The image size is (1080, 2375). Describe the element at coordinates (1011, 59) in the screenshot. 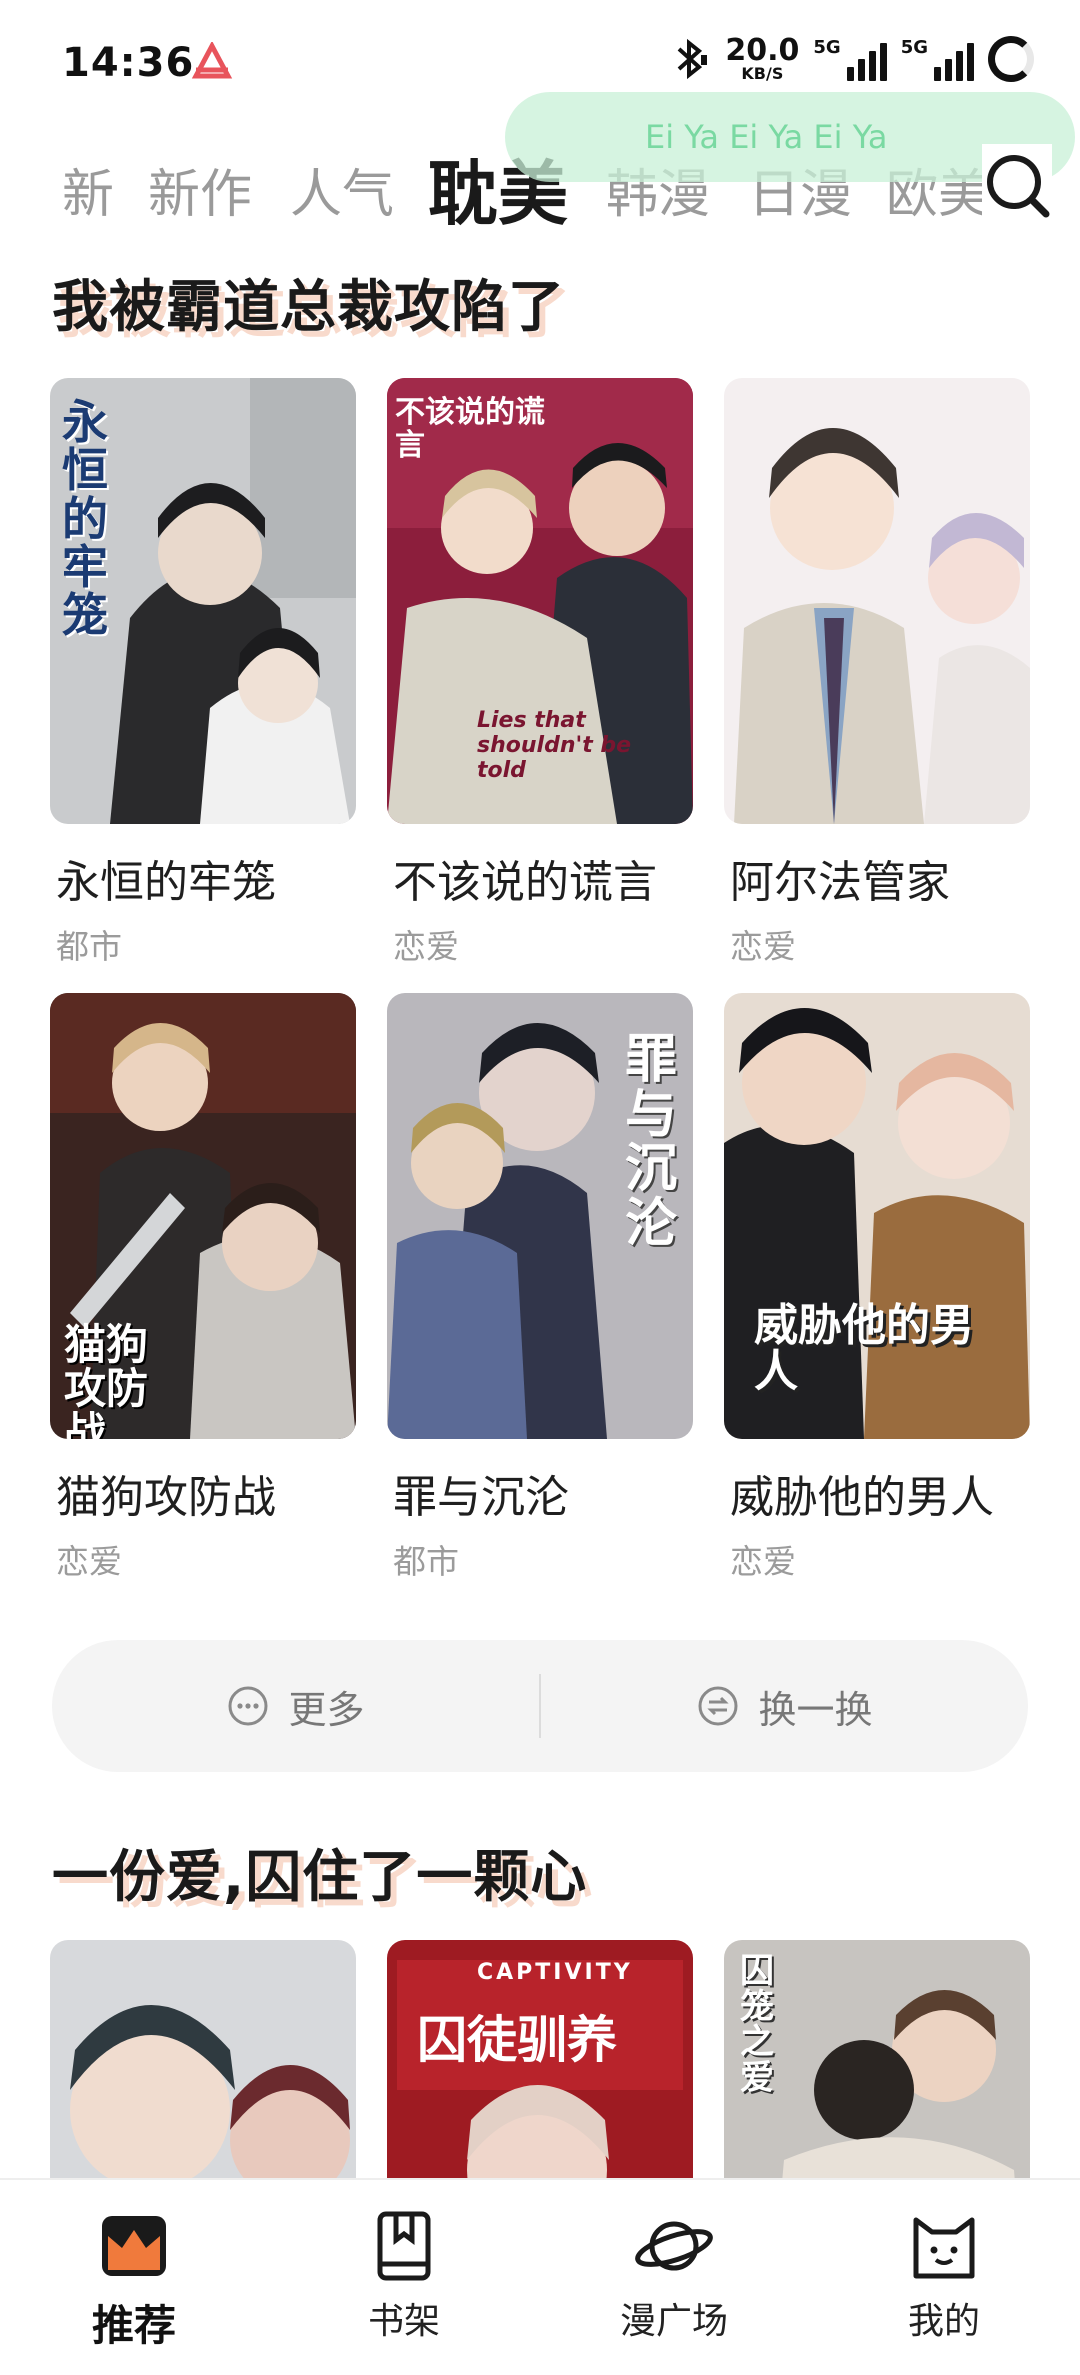

I see `battery-ring-icon` at that location.